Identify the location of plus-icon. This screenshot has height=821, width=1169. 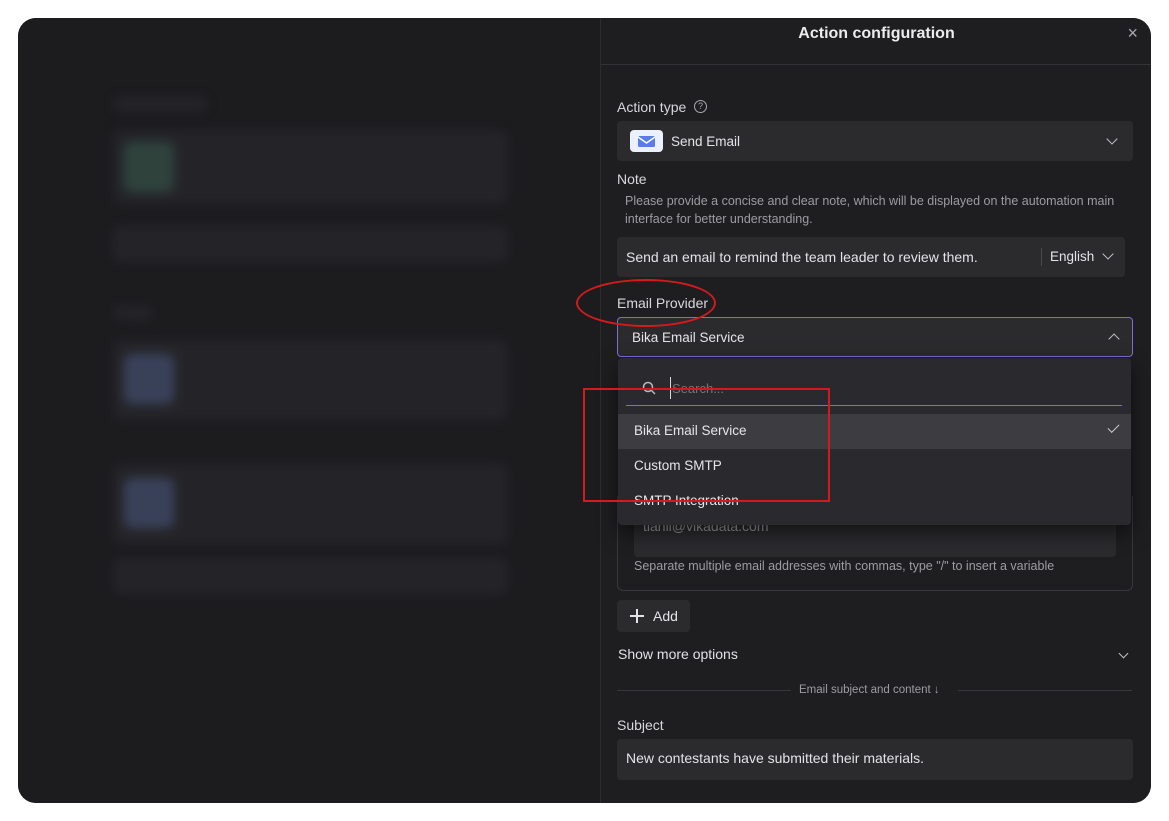
(637, 616).